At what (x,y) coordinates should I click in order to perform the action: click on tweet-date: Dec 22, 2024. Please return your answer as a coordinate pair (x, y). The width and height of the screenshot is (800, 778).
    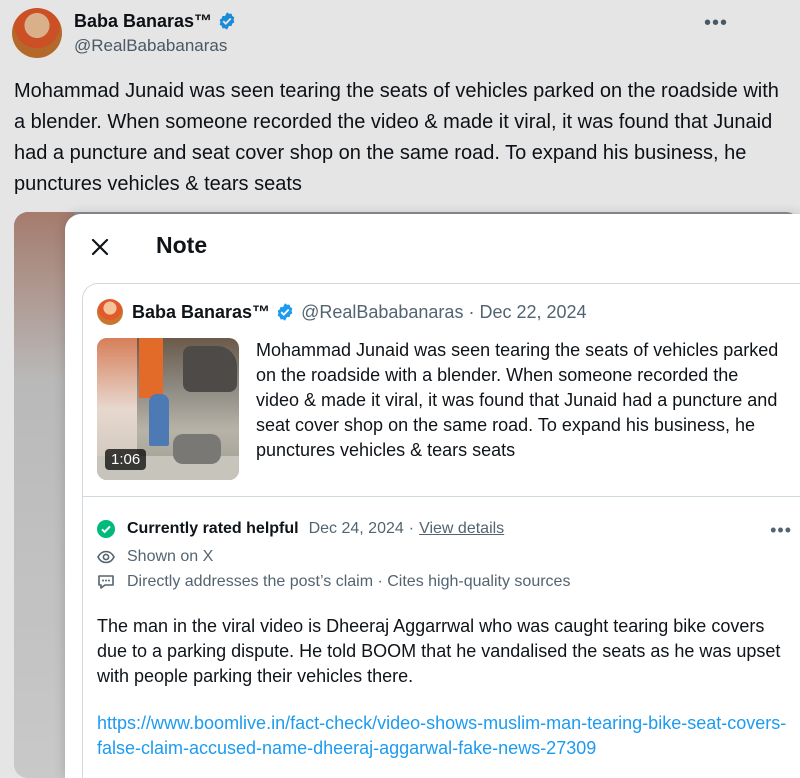
    Looking at the image, I should click on (532, 312).